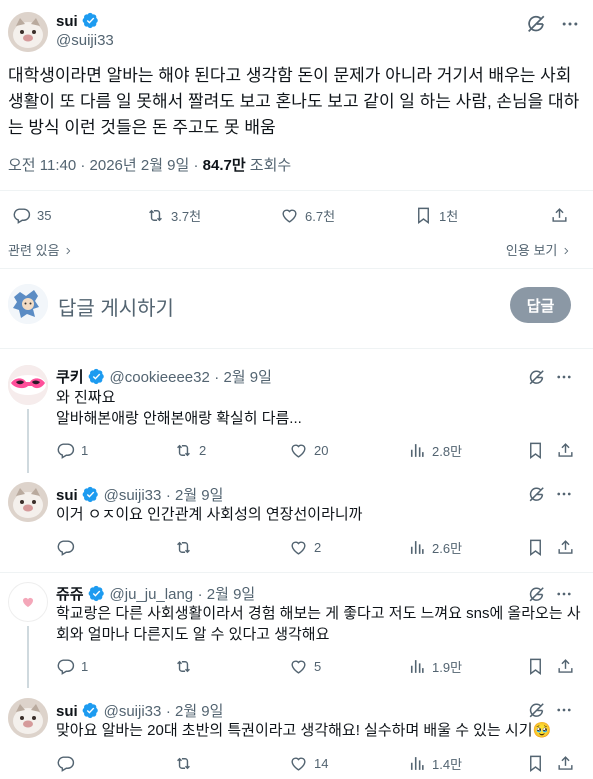 The width and height of the screenshot is (593, 779). I want to click on verified-badge-icon, so click(96, 593).